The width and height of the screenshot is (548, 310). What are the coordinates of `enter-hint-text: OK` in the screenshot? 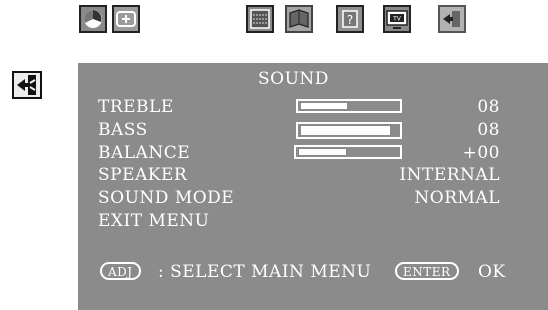 It's located at (492, 272).